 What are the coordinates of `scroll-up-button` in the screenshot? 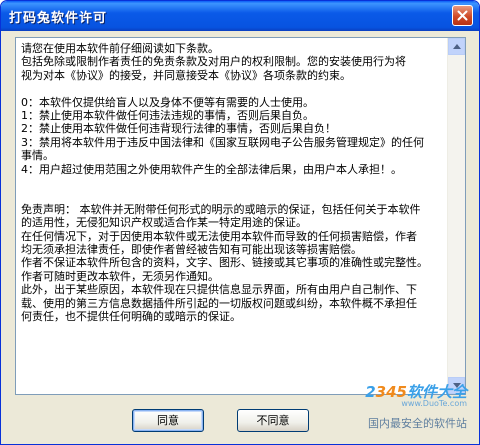 It's located at (456, 46).